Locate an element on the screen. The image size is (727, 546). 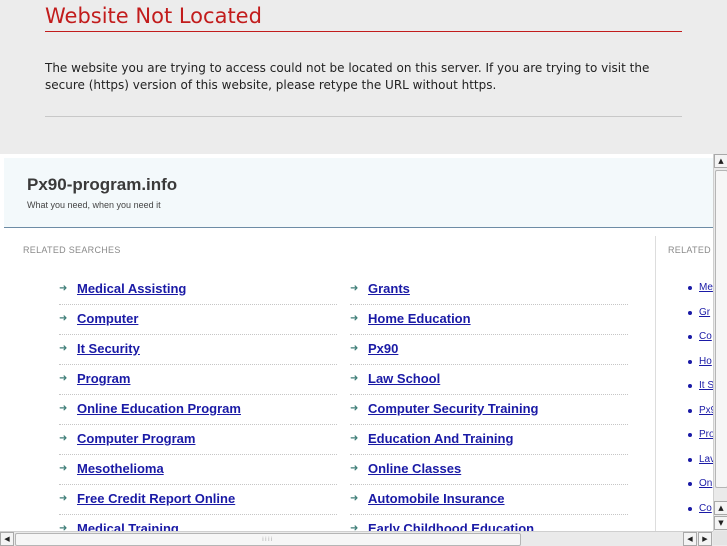
related-link: Computer Security Training is located at coordinates (453, 408).